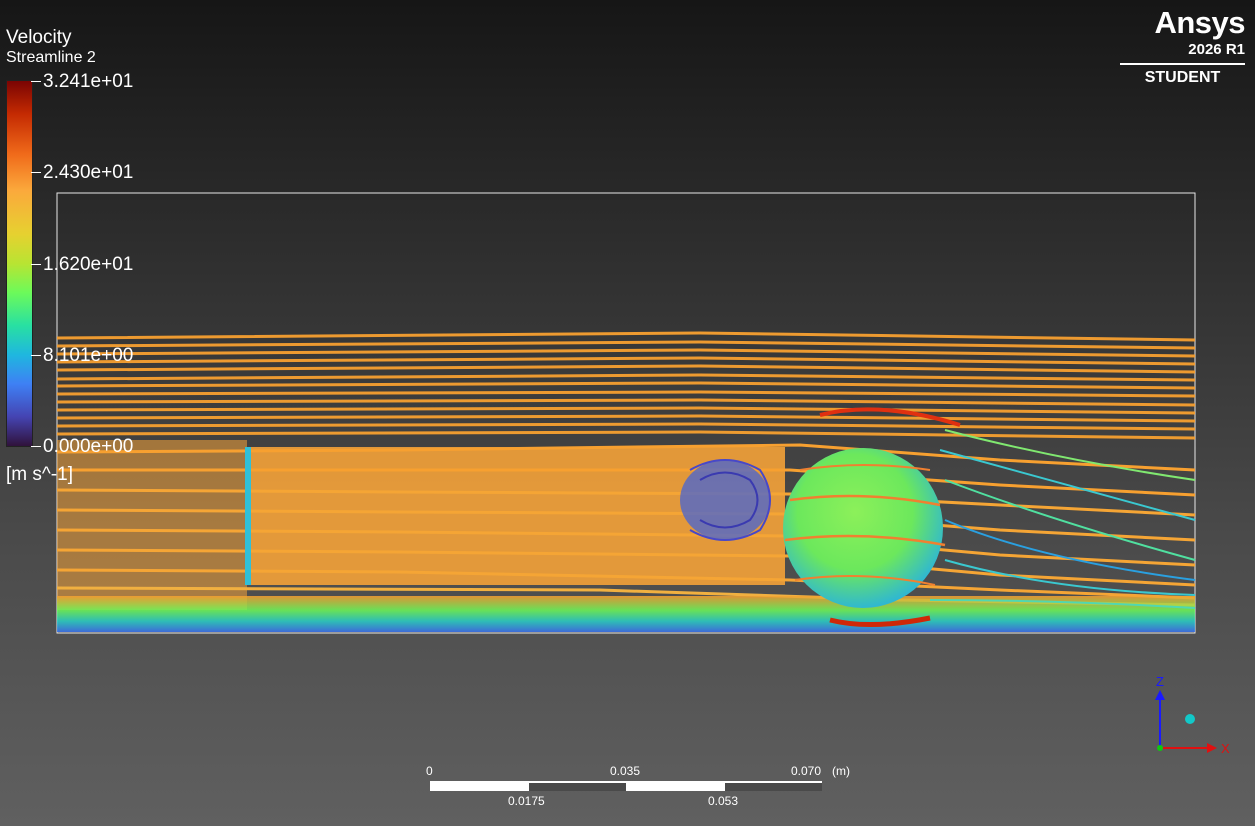 The image size is (1255, 826). What do you see at coordinates (526, 801) in the screenshot?
I see `scale-label-0175: 0.0175` at bounding box center [526, 801].